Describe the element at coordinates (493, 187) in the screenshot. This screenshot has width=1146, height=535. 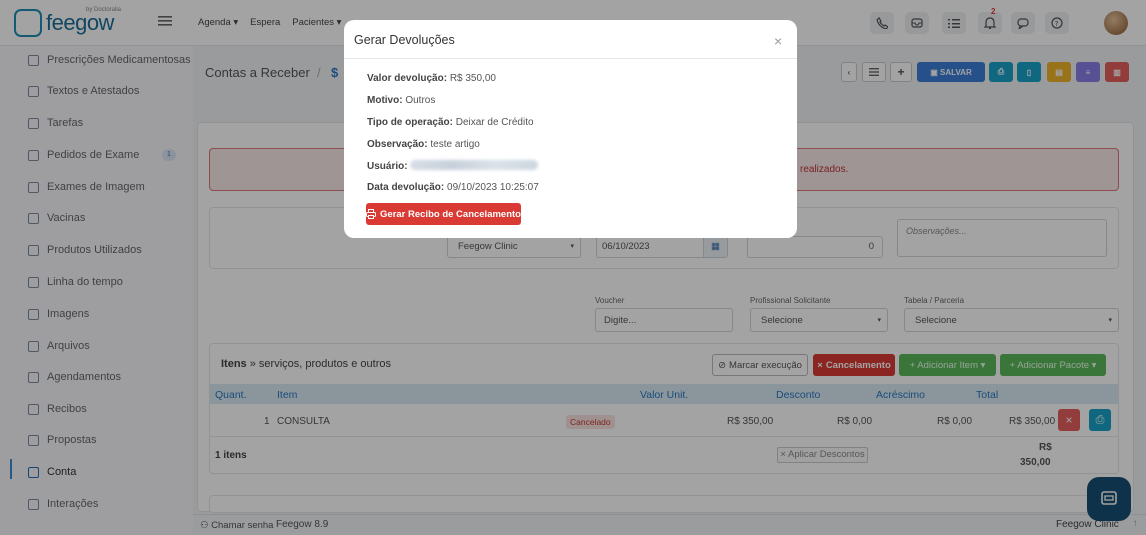
I see `refund-date-value: 09/10/2023 10:25:07` at that location.